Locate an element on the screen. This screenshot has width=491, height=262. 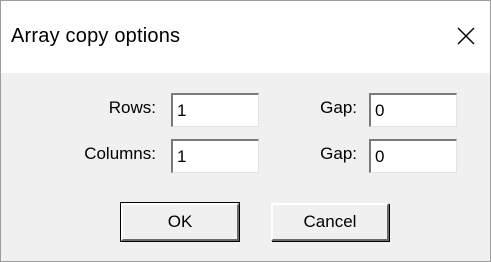
cancel-button-label: Cancel is located at coordinates (330, 221).